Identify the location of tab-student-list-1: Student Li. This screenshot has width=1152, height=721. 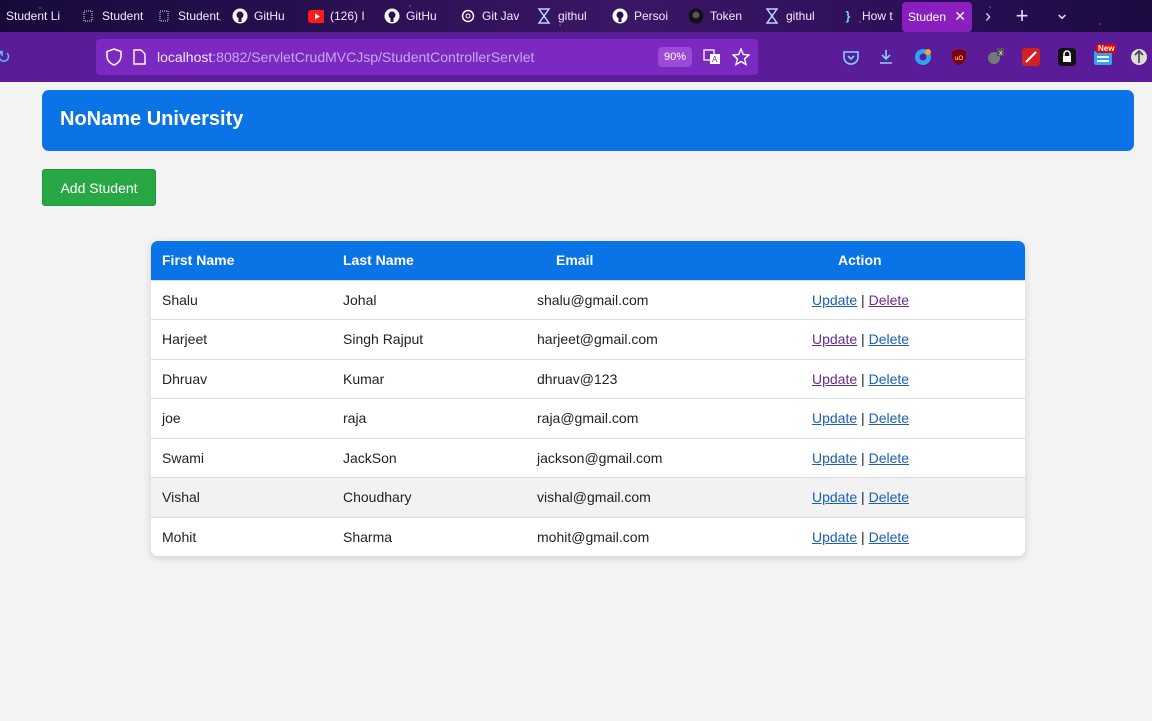
(37, 16).